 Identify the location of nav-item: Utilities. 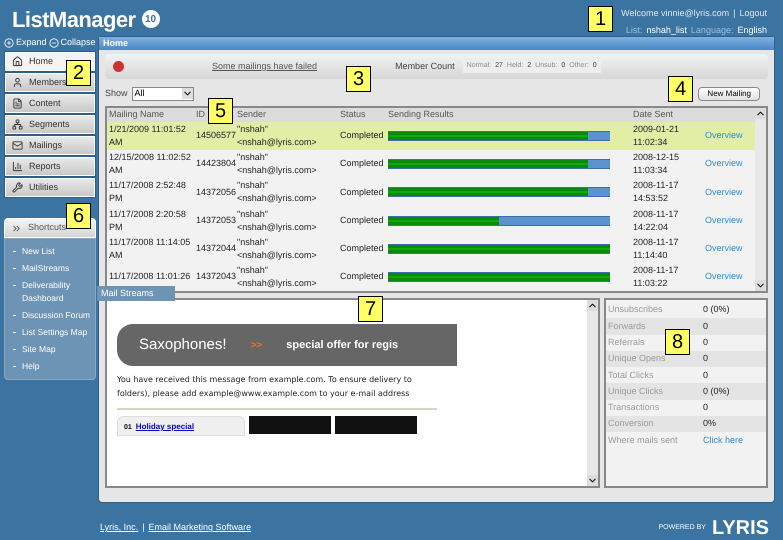
(50, 187).